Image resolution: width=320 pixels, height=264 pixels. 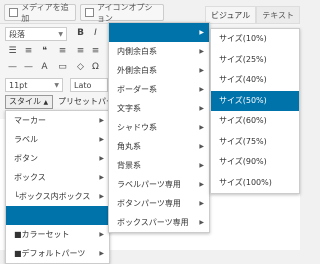 What do you see at coordinates (95, 67) in the screenshot?
I see `special-char-icon: Ω` at bounding box center [95, 67].